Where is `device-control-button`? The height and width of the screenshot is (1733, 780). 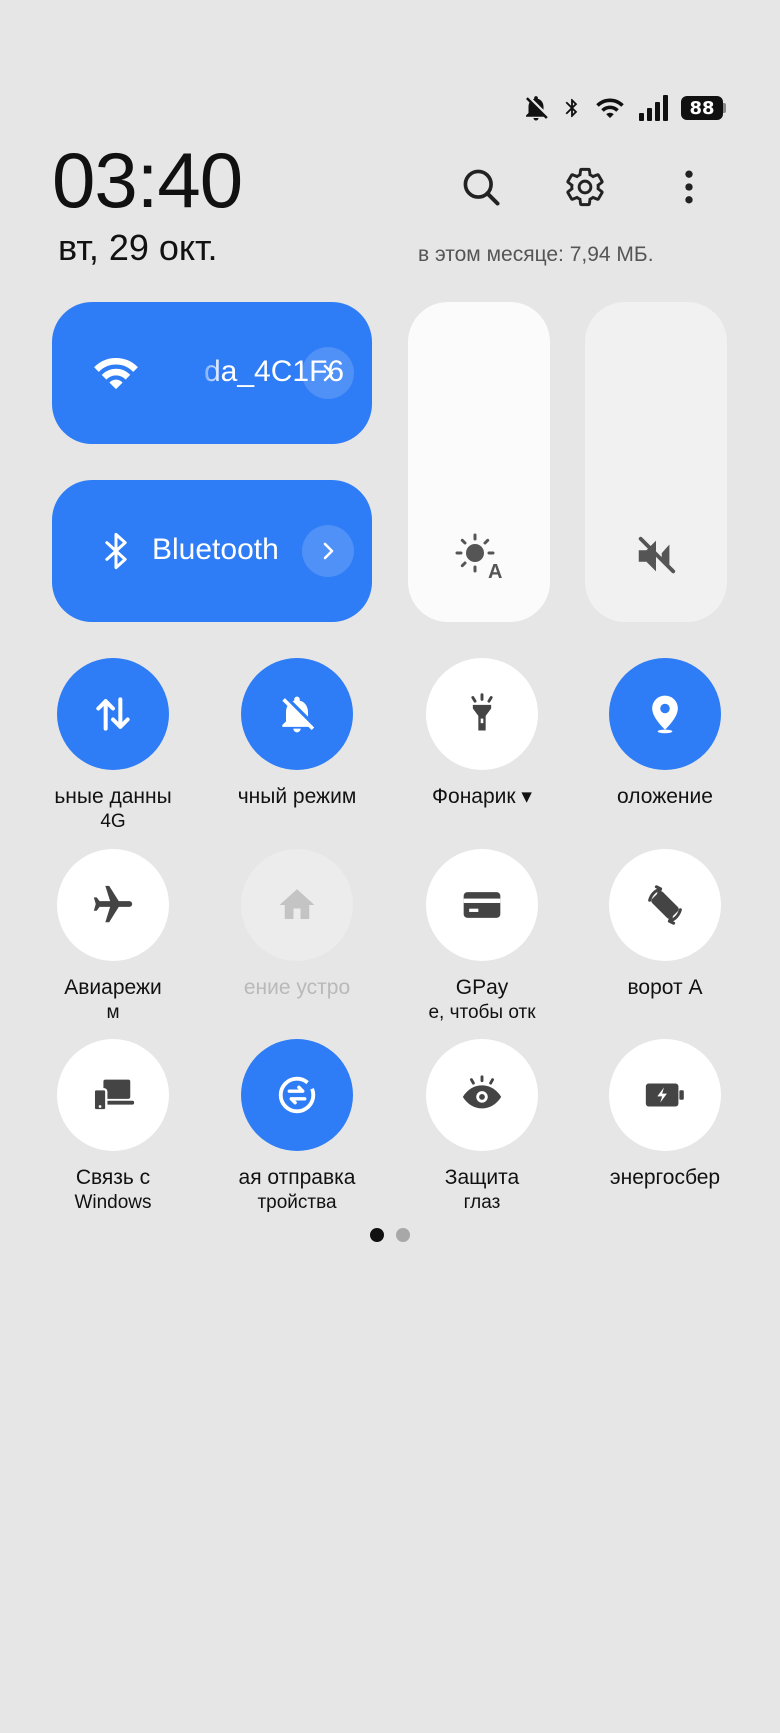 device-control-button is located at coordinates (297, 905).